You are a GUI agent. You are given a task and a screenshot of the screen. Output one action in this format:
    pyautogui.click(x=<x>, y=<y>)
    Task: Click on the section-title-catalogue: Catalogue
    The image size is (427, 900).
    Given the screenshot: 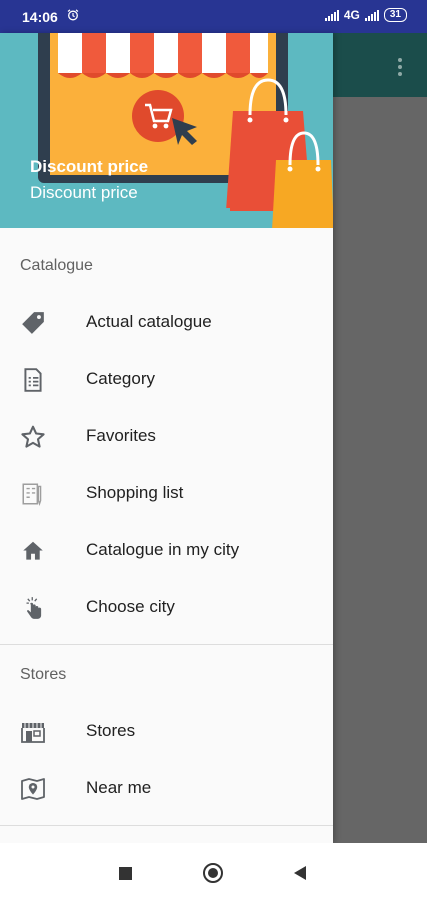 What is the action you would take?
    pyautogui.click(x=56, y=265)
    